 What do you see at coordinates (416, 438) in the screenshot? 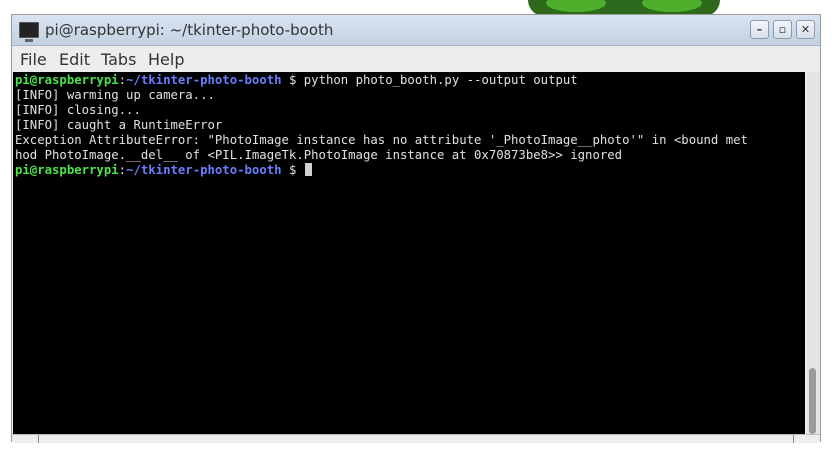
I see `status-bar` at bounding box center [416, 438].